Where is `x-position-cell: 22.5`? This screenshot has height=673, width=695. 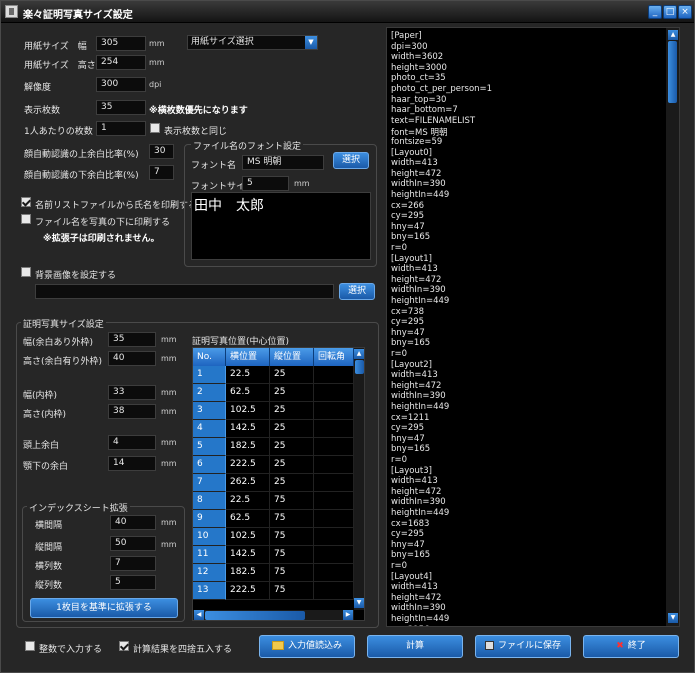
x-position-cell: 22.5 is located at coordinates (248, 375).